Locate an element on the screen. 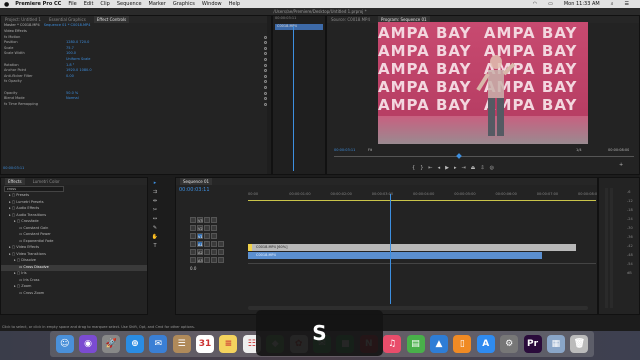  hand-tool-icon: ✋ is located at coordinates (155, 237).